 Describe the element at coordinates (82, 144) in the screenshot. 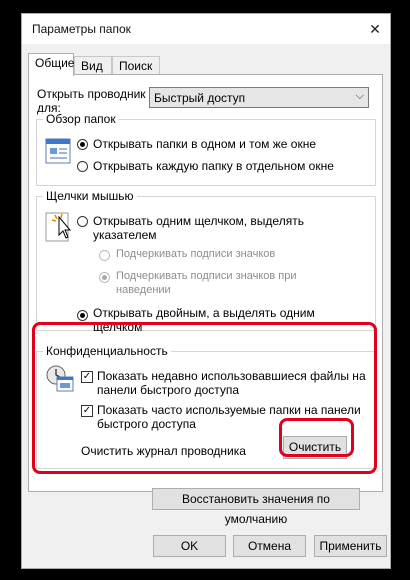

I see `radio-same-window` at that location.